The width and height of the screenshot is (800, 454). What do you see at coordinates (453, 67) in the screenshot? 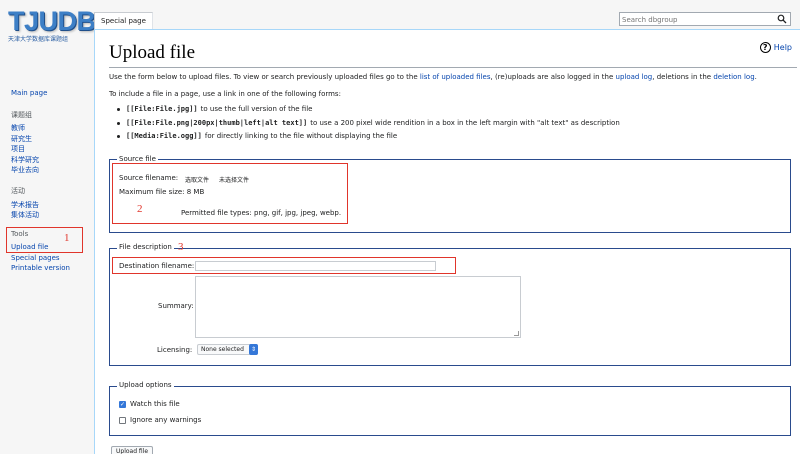
I see `title-divider` at bounding box center [453, 67].